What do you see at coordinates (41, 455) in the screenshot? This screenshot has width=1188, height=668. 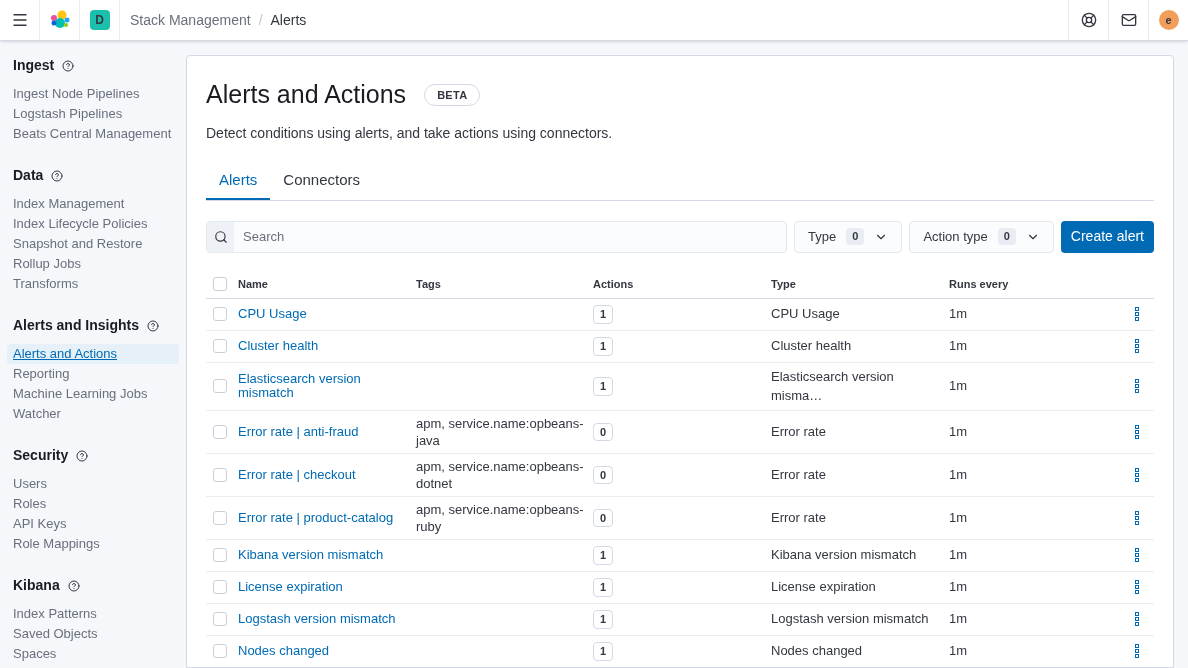 I see `sidebar-section-title: Security` at bounding box center [41, 455].